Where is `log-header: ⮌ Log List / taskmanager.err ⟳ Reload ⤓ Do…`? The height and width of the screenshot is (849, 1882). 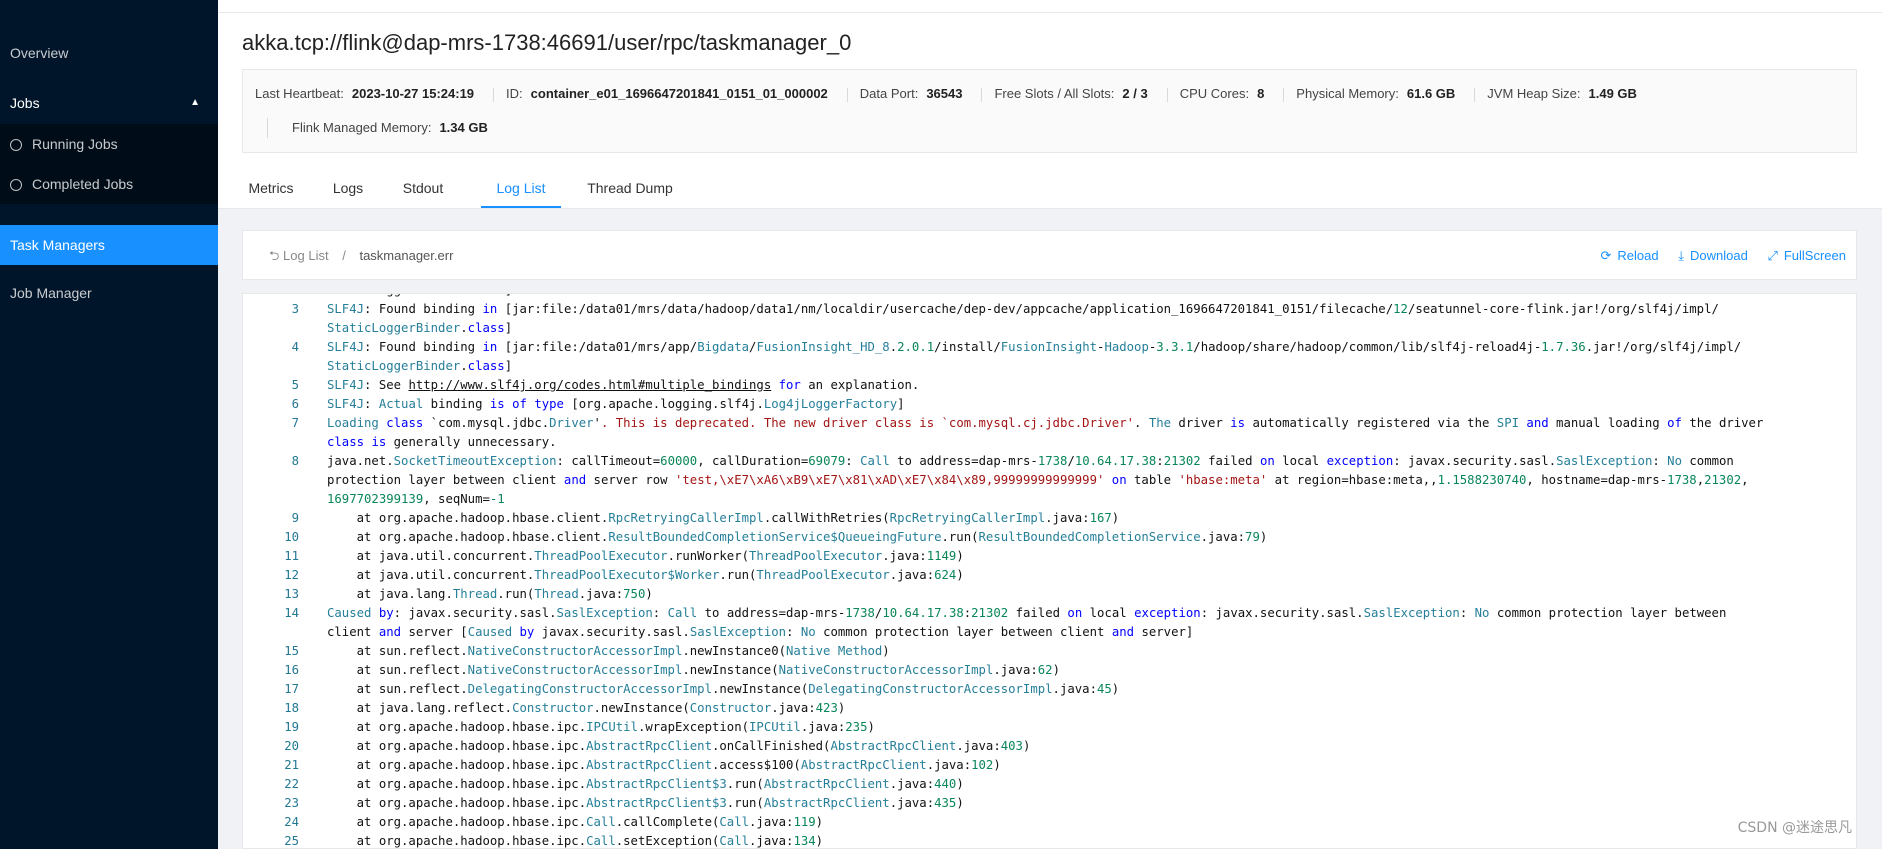
log-header: ⮌ Log List / taskmanager.err ⟳ Reload ⤓ Do… is located at coordinates (1049, 255).